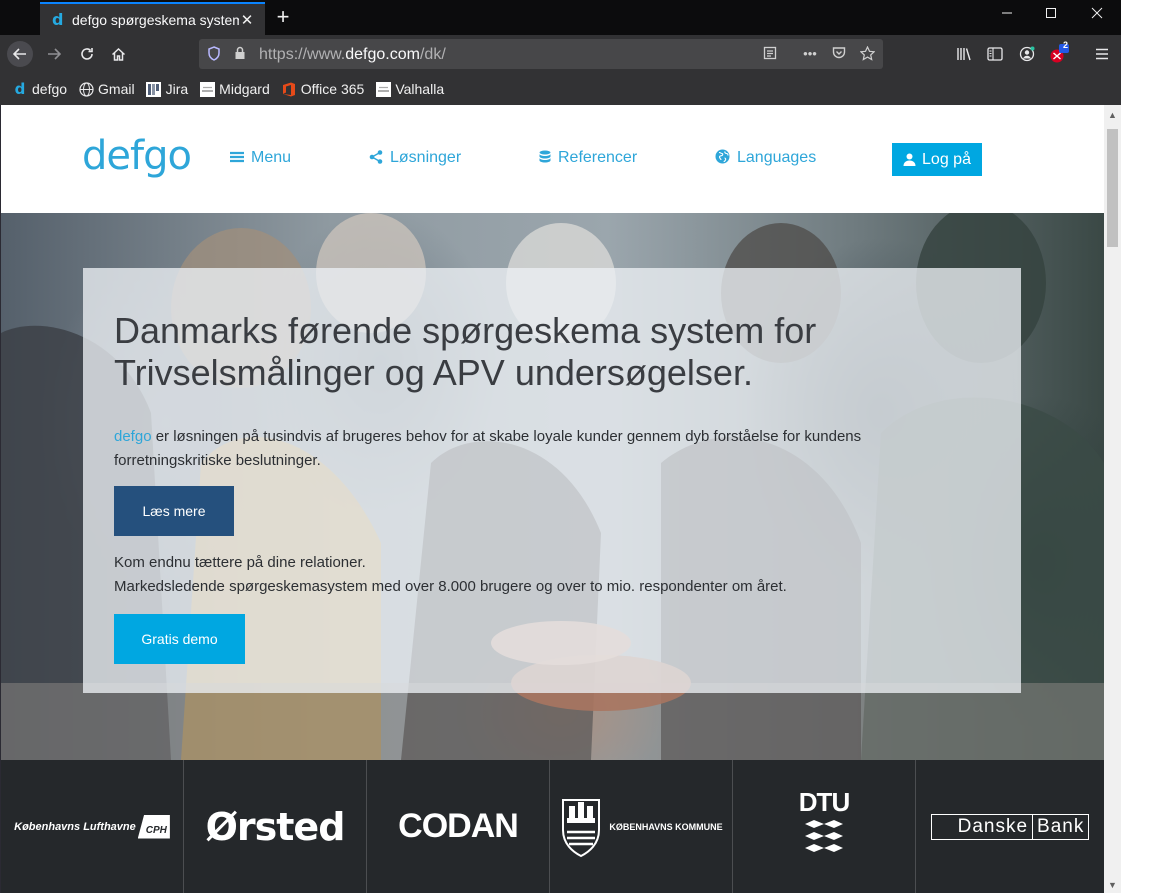 The image size is (1152, 893). I want to click on bookmark-midgard: Midgard, so click(234, 89).